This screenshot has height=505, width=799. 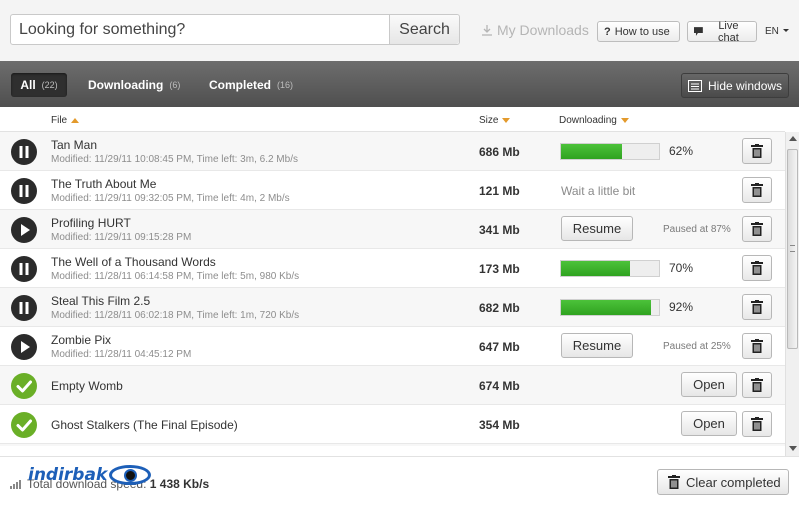 I want to click on scroll-down-arrow-icon, so click(x=793, y=448).